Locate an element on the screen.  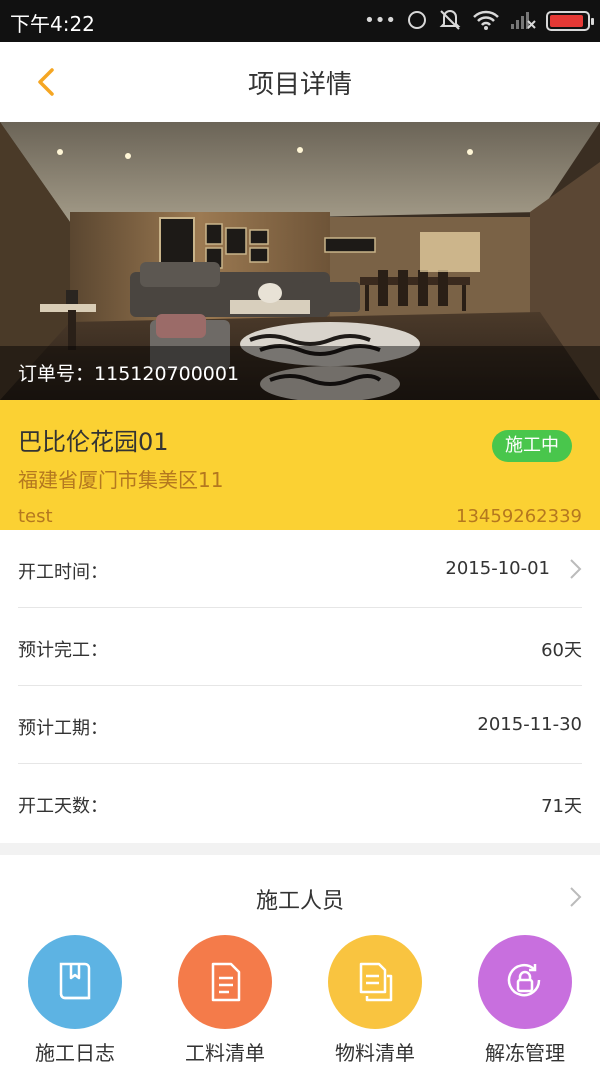
expected-duration-value: 60天 is located at coordinates (561, 650).